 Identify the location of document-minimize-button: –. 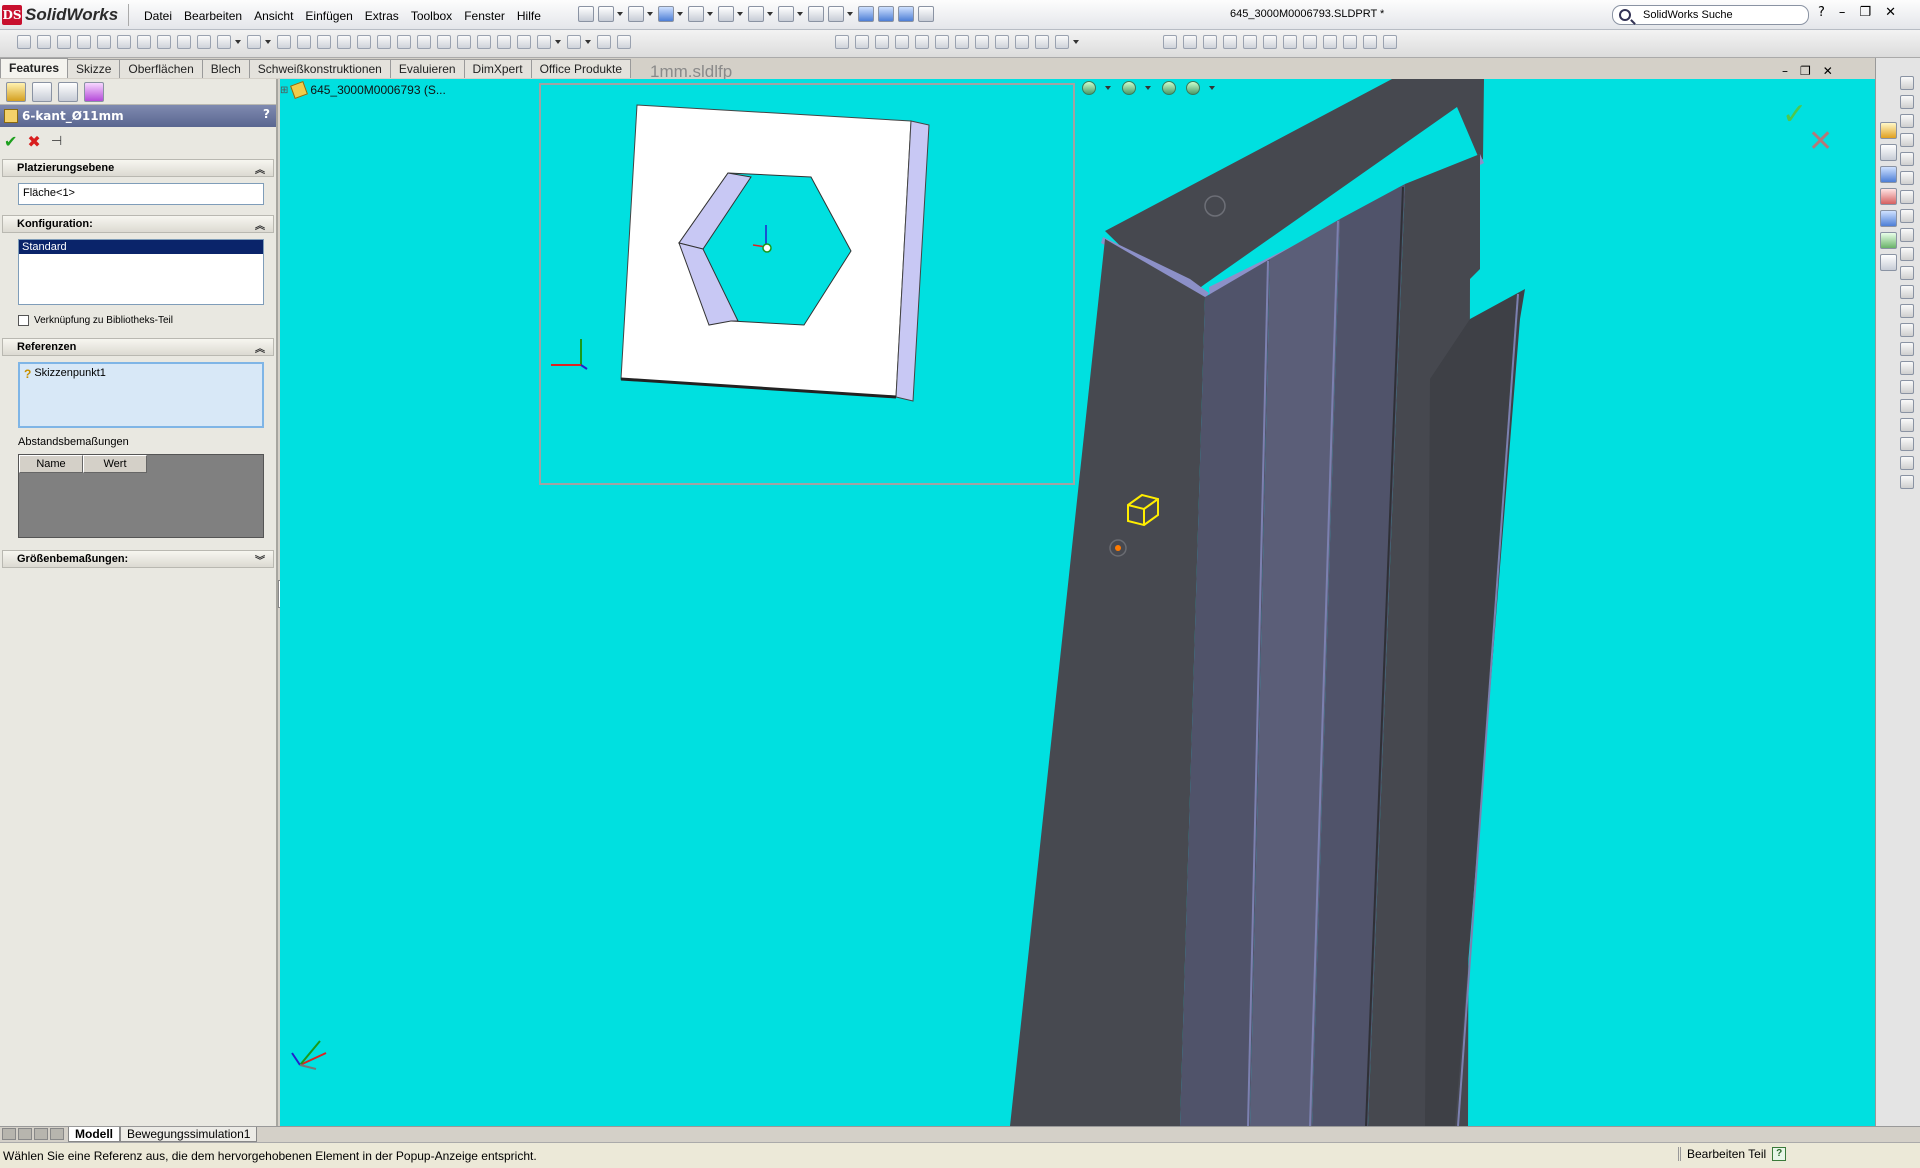
(1785, 71).